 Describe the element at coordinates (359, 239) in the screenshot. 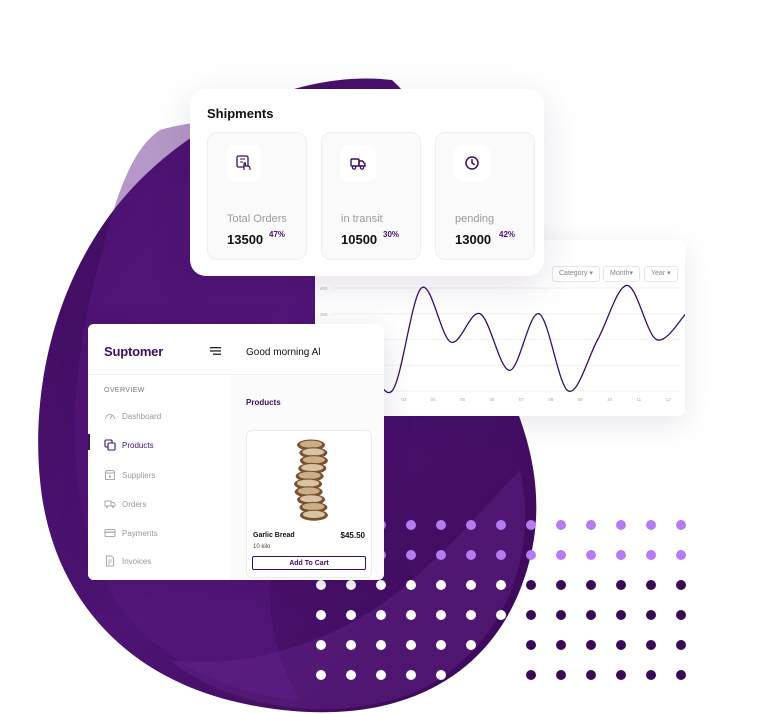

I see `stat-value: 10500` at that location.